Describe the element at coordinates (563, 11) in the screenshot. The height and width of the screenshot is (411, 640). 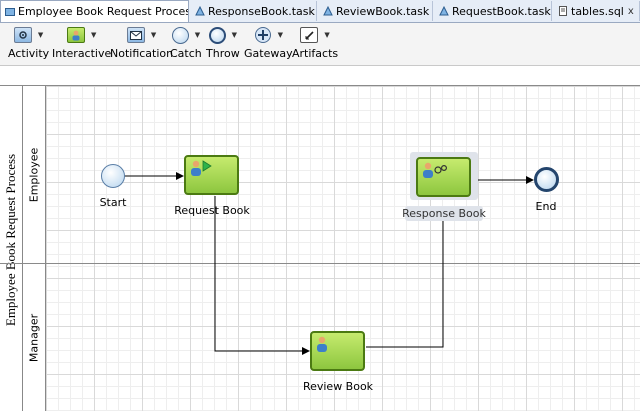
I see `sql-file-icon` at that location.